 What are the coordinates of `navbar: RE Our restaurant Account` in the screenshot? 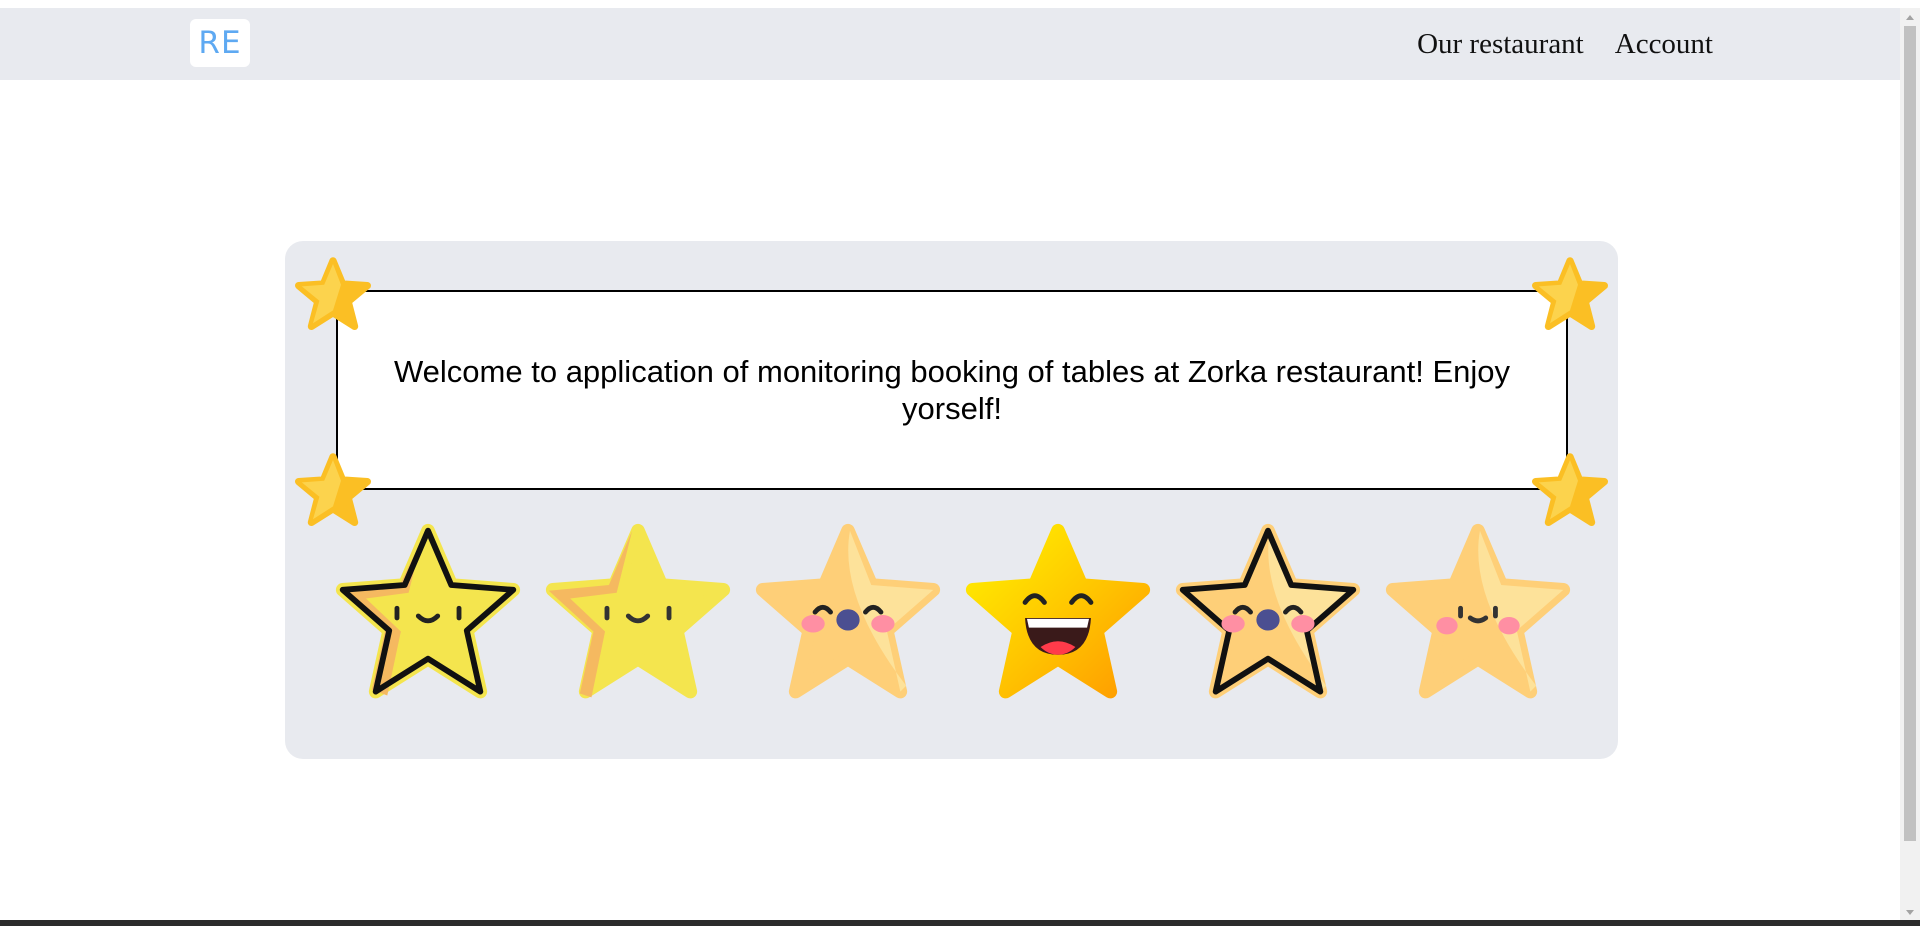 It's located at (950, 44).